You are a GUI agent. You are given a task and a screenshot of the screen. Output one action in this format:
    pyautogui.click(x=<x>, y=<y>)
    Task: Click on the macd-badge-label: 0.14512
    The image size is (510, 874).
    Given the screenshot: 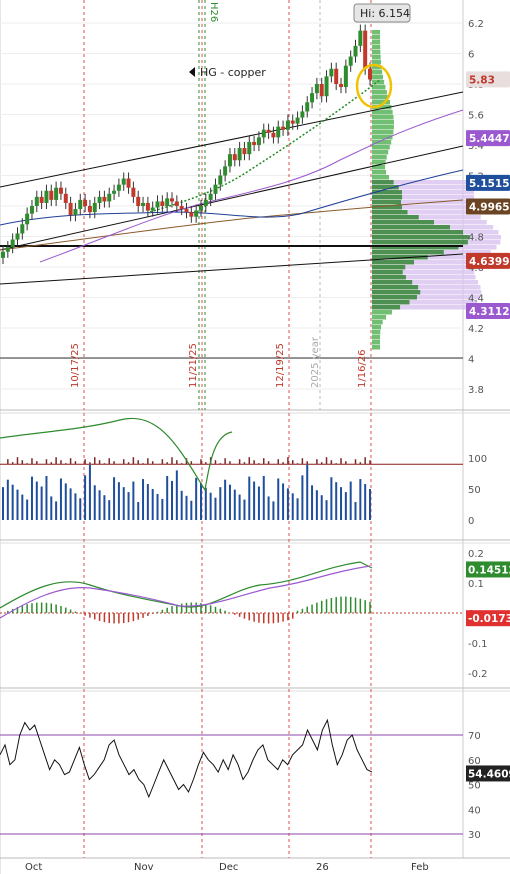 What is the action you would take?
    pyautogui.click(x=489, y=570)
    